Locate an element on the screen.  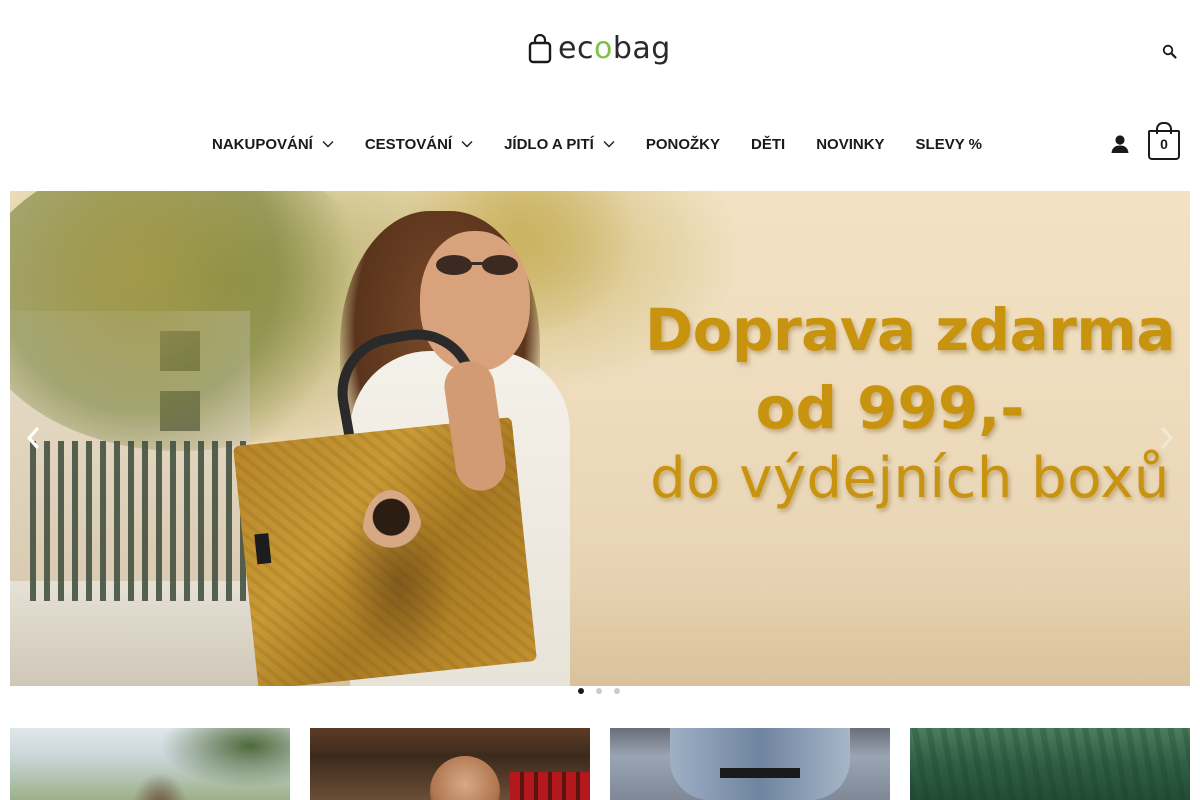
nav-item-deti: DĚTI is located at coordinates (768, 144).